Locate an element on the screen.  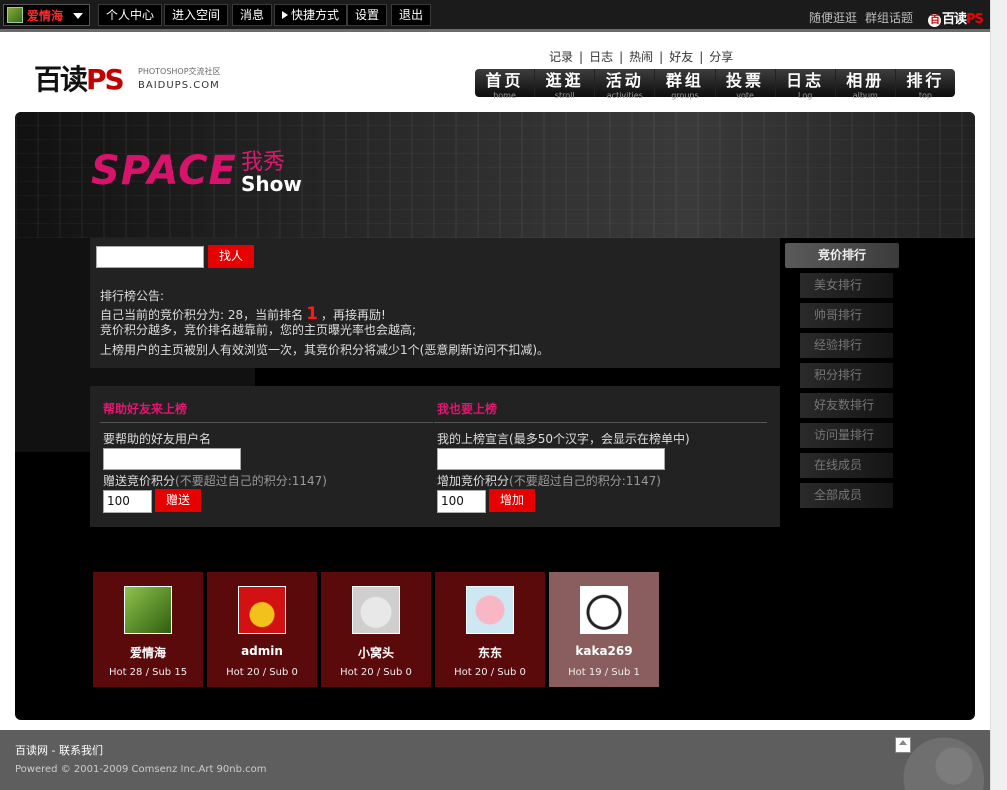
green-face-avatar-icon is located at coordinates (148, 610).